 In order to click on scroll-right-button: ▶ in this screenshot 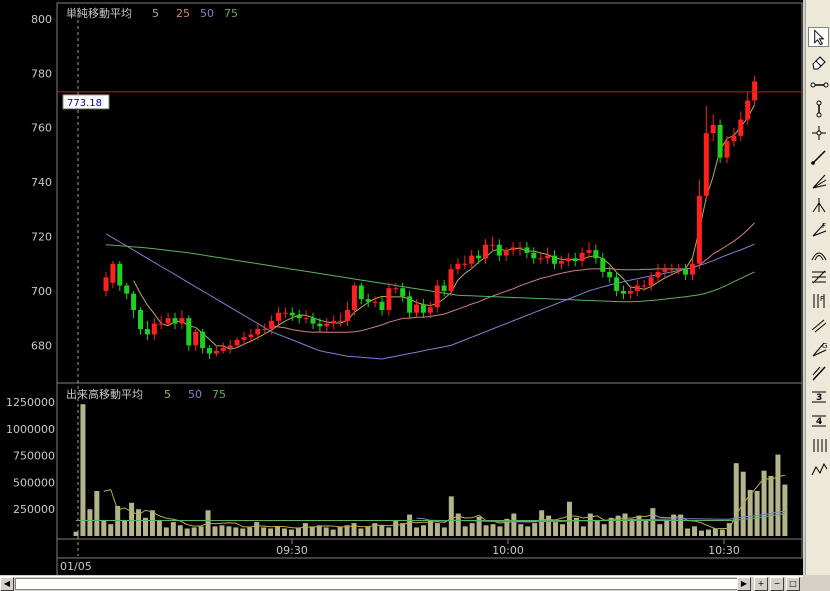, I will do `click(744, 584)`.